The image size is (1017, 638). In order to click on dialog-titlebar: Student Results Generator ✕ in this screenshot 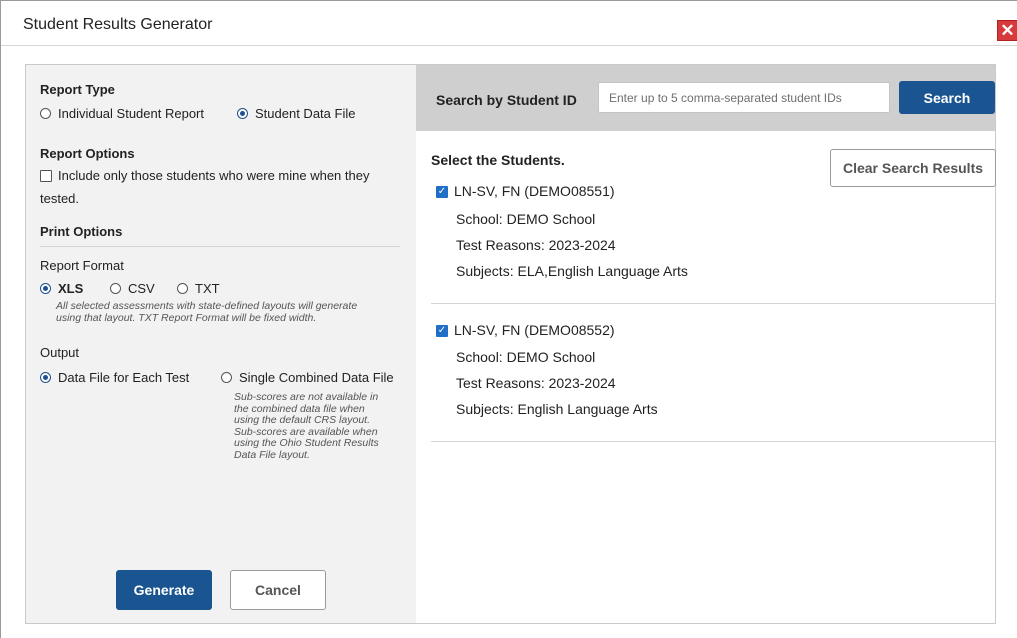, I will do `click(509, 23)`.